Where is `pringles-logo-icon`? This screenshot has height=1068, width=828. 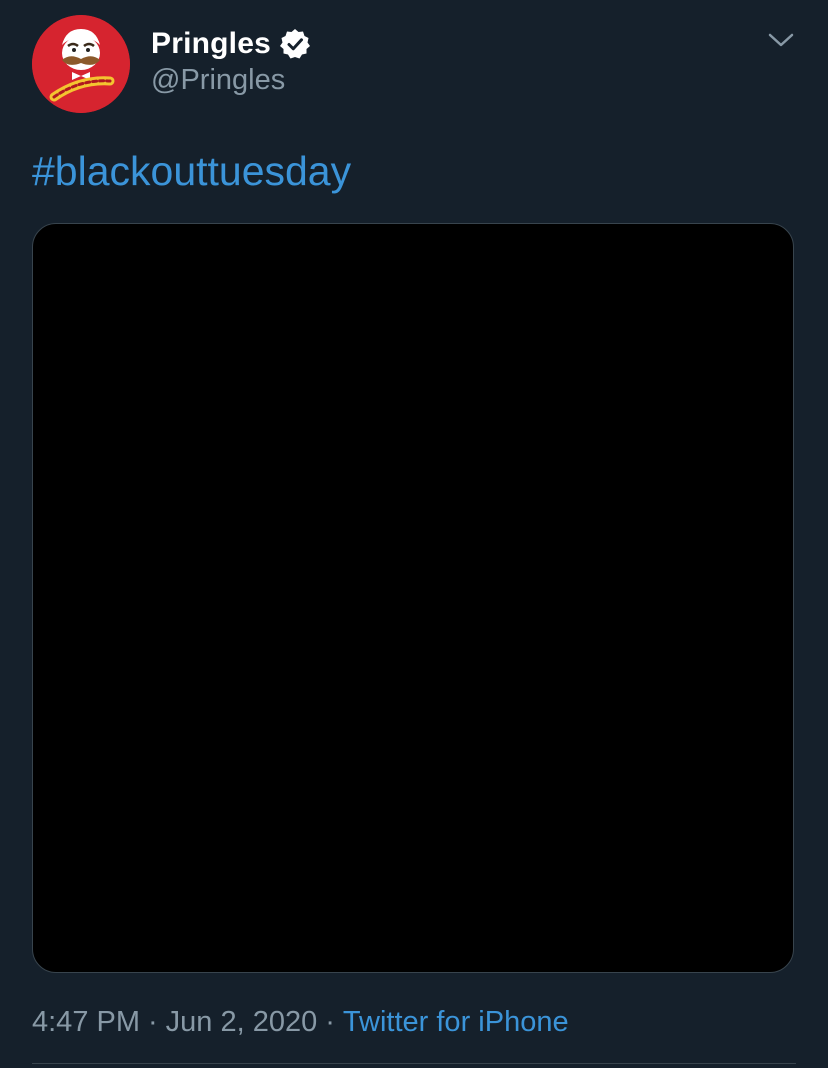 pringles-logo-icon is located at coordinates (81, 64).